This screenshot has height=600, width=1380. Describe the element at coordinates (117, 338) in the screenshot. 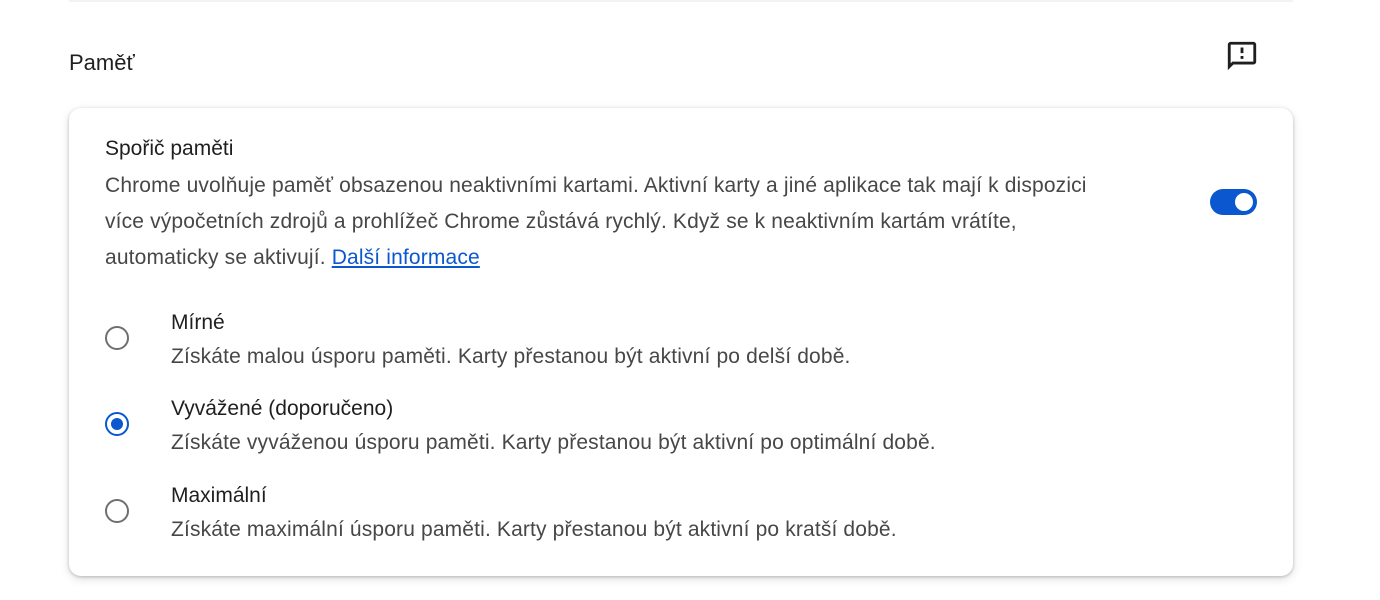

I see `radio-button-moderate` at that location.